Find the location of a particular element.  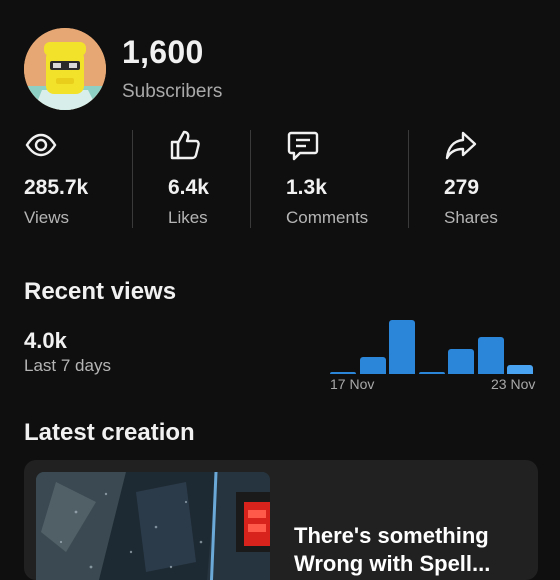

recent-views-value: 4.0k is located at coordinates (45, 340).